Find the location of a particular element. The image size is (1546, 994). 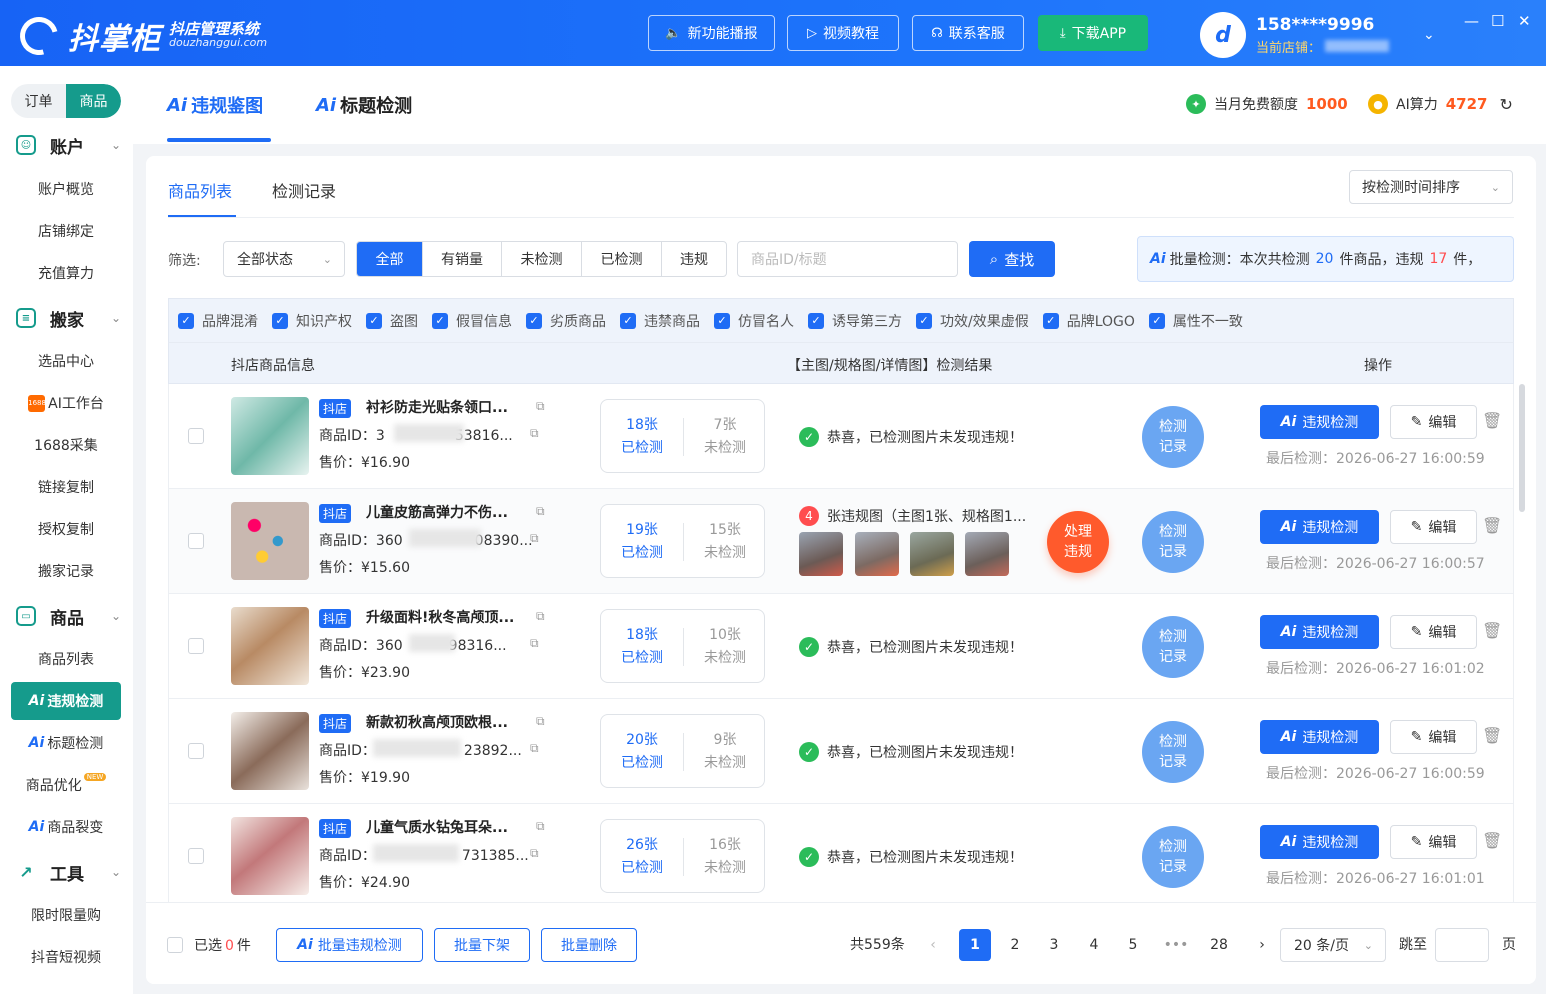

refresh-icon: ↻ is located at coordinates (1505, 104).